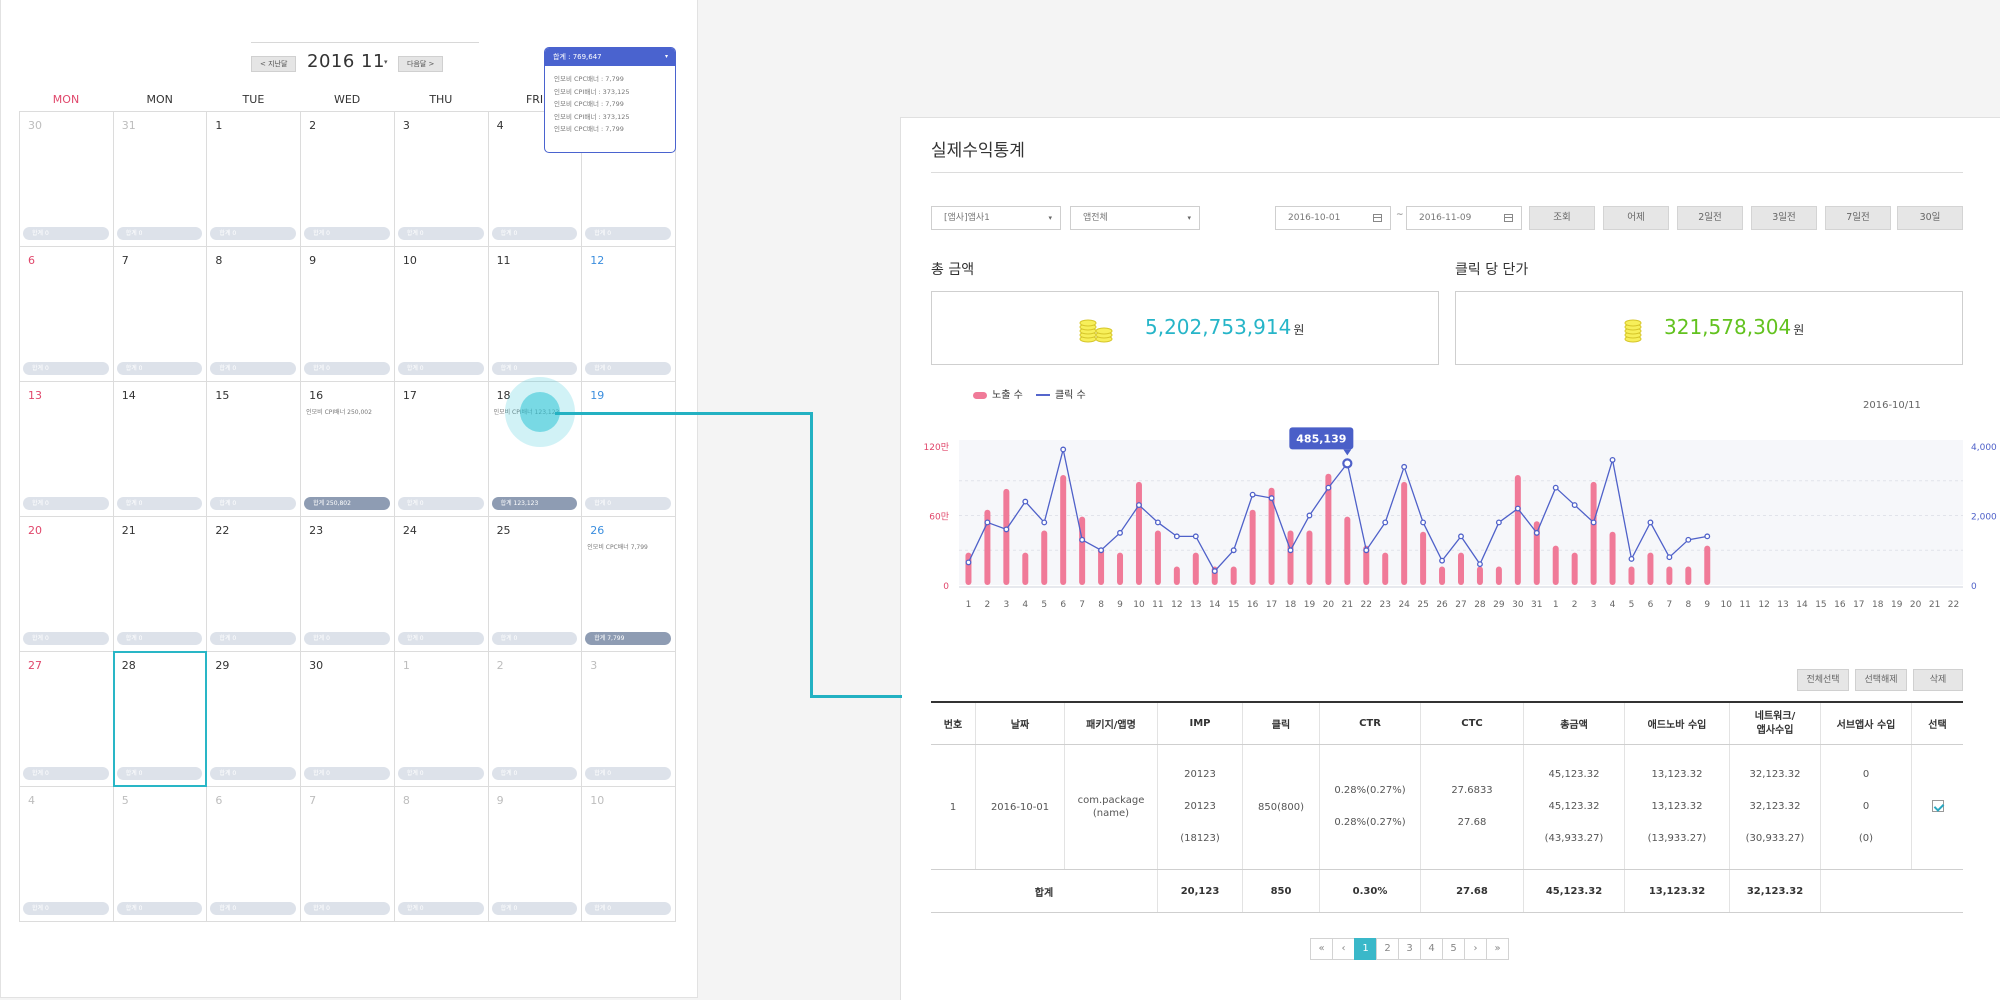  Describe the element at coordinates (1784, 218) in the screenshot. I see `three-days-ago-button: 3일전` at that location.